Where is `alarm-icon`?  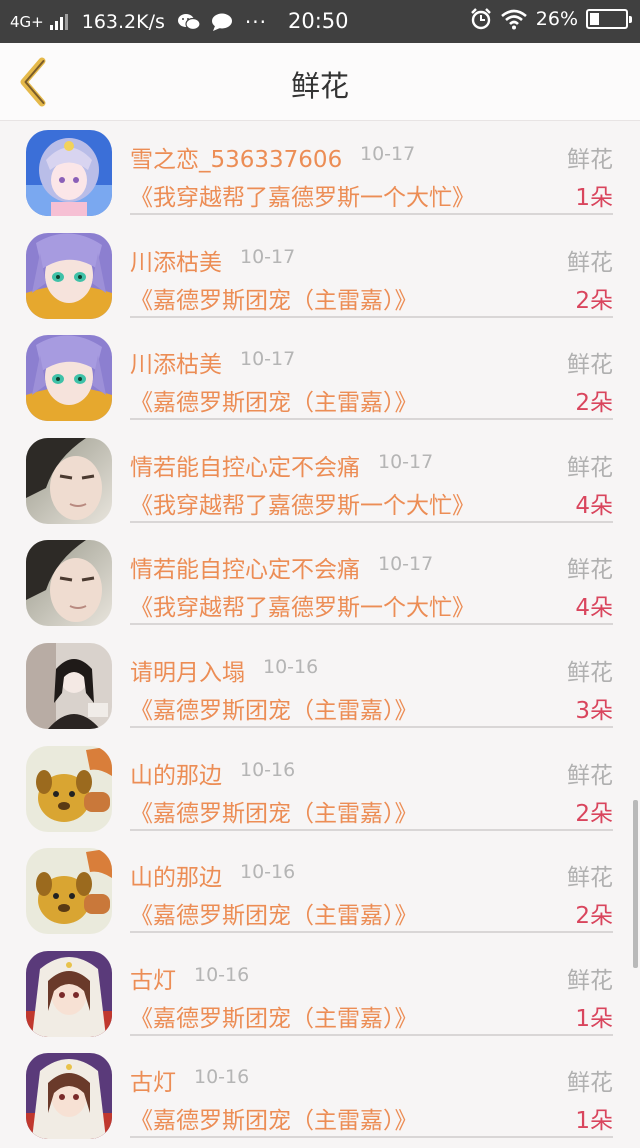 alarm-icon is located at coordinates (480, 19).